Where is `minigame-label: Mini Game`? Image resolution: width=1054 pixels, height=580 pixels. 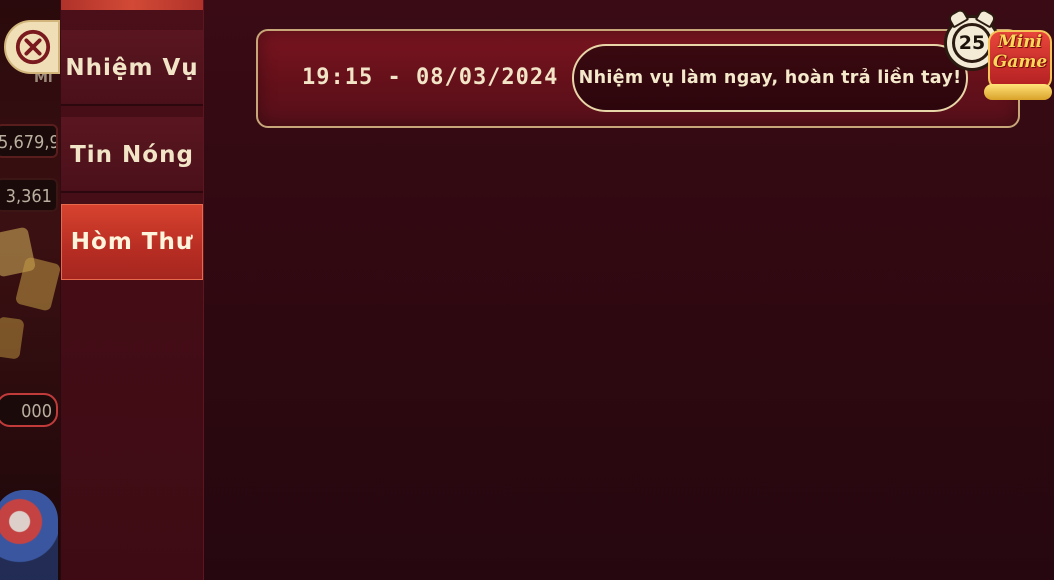 minigame-label: Mini Game is located at coordinates (1020, 52).